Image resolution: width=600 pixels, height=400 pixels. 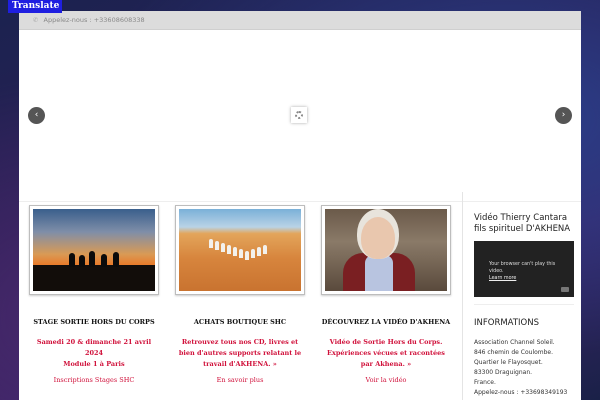 I want to click on desert-group-image, so click(x=240, y=250).